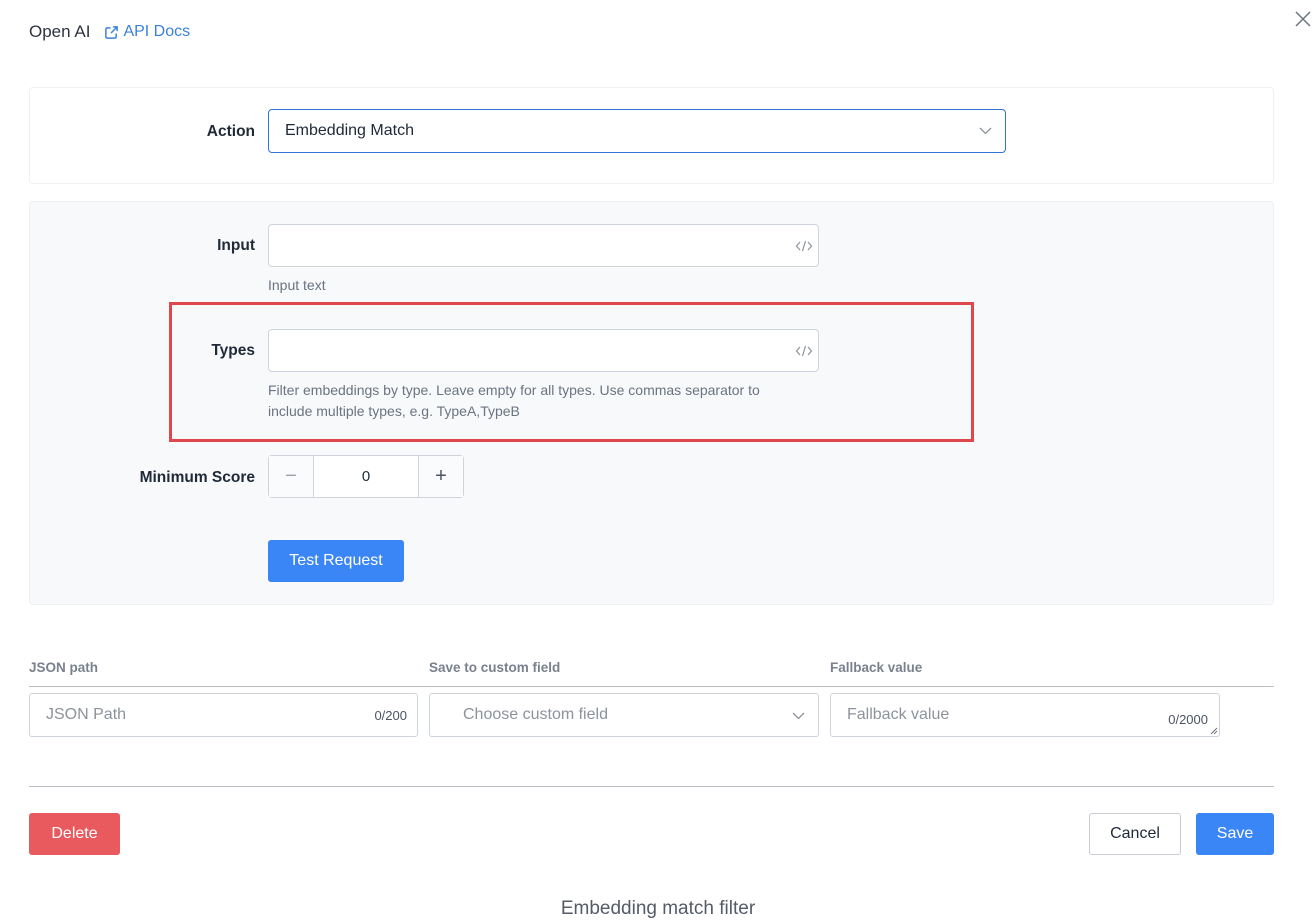  What do you see at coordinates (197, 477) in the screenshot?
I see `minimum-score-label: Minimum Score` at bounding box center [197, 477].